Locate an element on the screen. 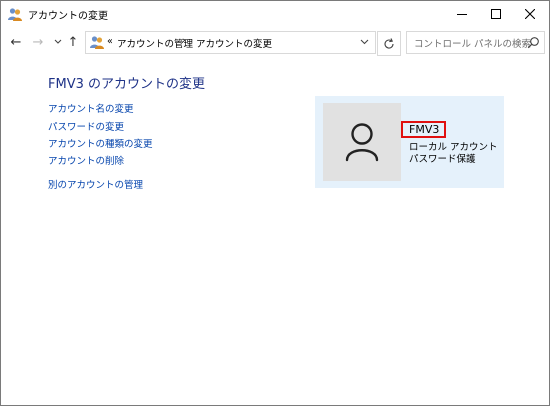 The image size is (550, 406). minimize-icon is located at coordinates (462, 14).